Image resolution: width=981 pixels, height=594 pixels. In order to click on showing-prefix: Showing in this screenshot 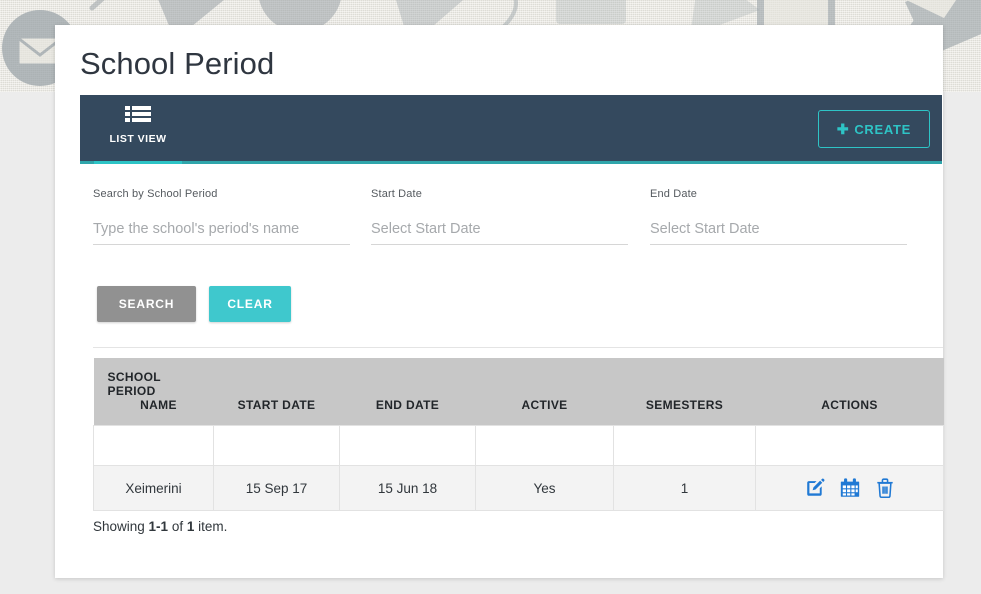, I will do `click(121, 526)`.